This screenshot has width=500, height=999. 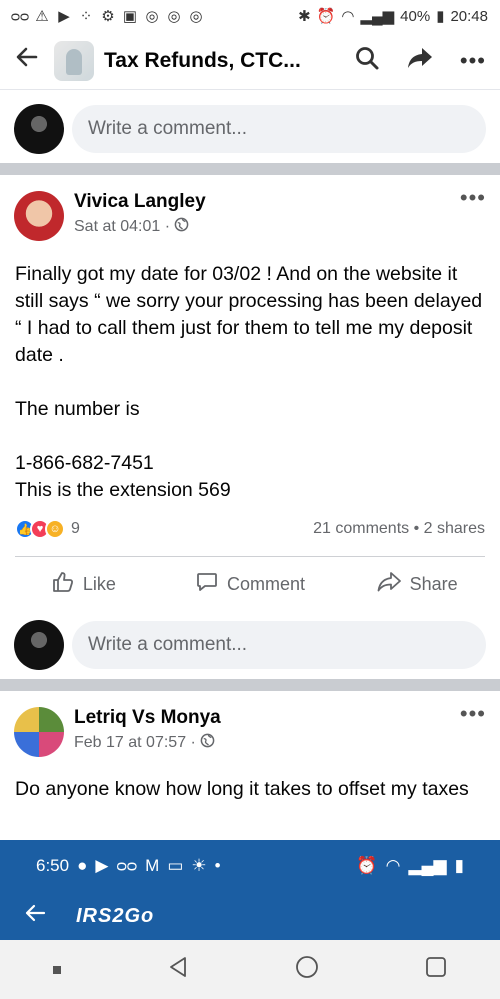 What do you see at coordinates (174, 16) in the screenshot?
I see `chrome-icon-2: ◎` at bounding box center [174, 16].